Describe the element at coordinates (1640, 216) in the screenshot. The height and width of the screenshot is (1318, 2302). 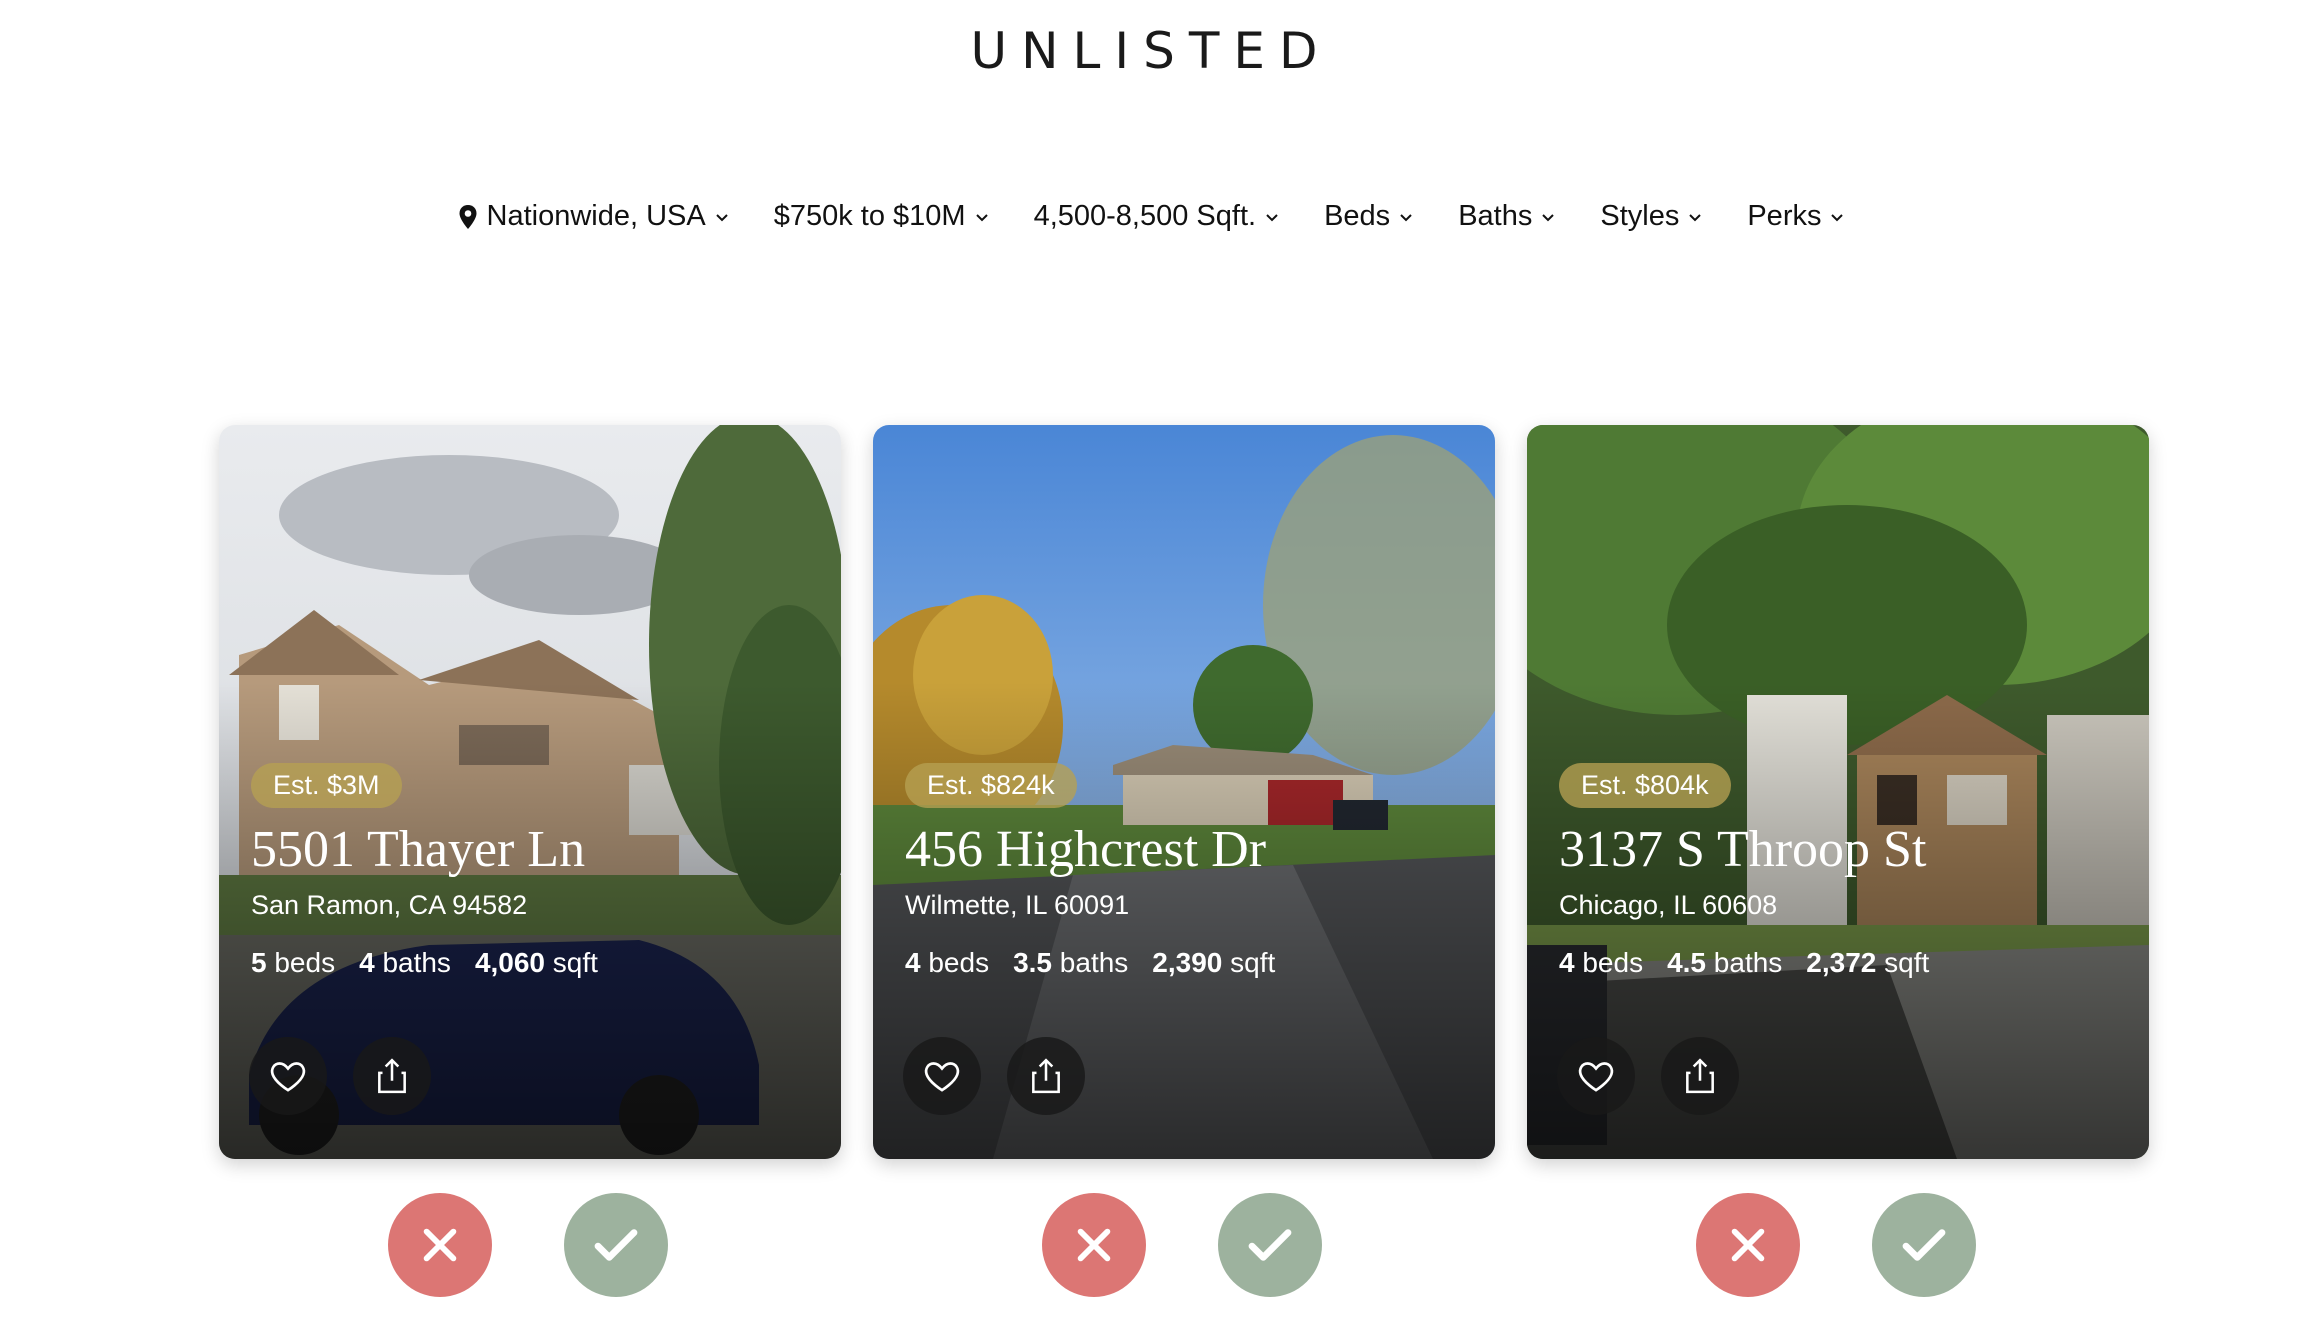
I see `filter-styles-label: Styles` at that location.